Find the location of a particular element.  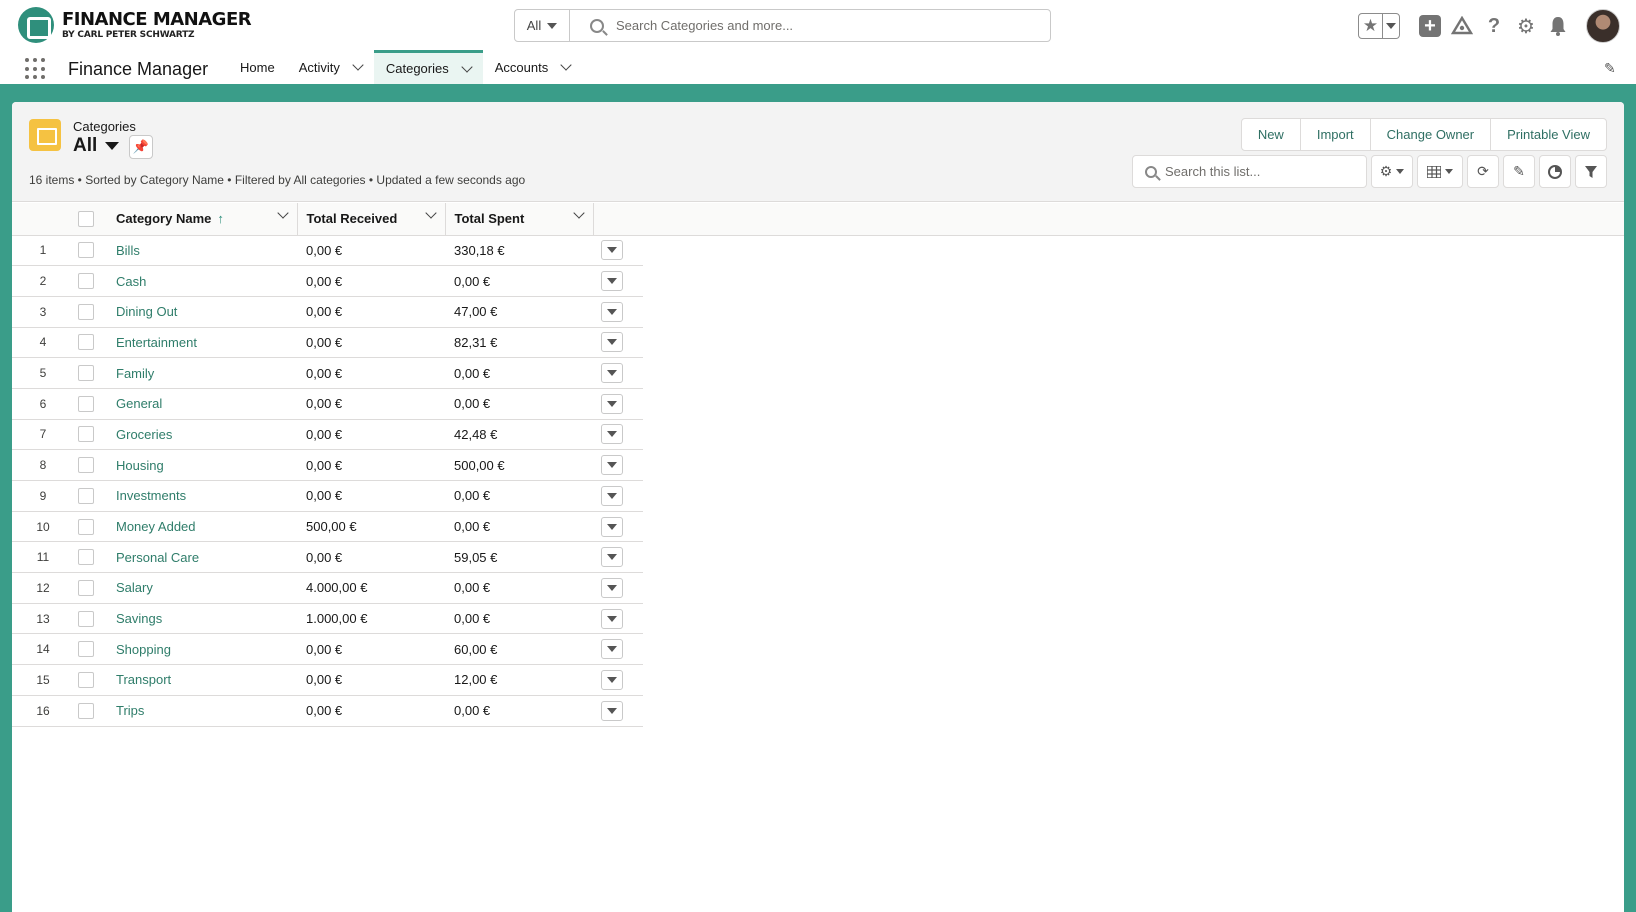

category-name-link: Groceries is located at coordinates (144, 434).